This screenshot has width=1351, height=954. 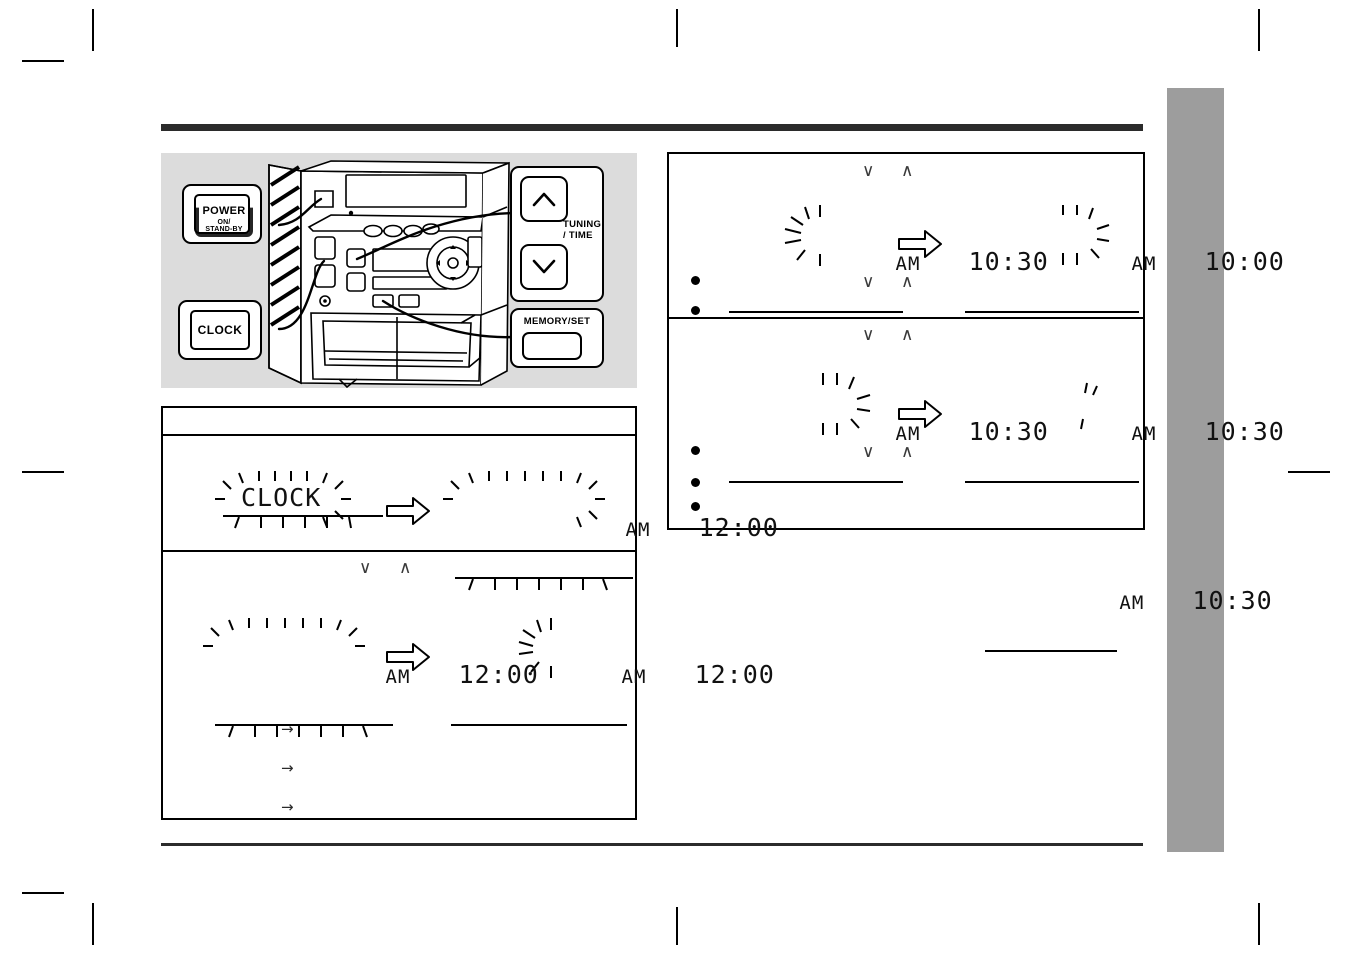 I want to click on chevron-up-icon-right-bottom: ∧, so click(x=907, y=335).